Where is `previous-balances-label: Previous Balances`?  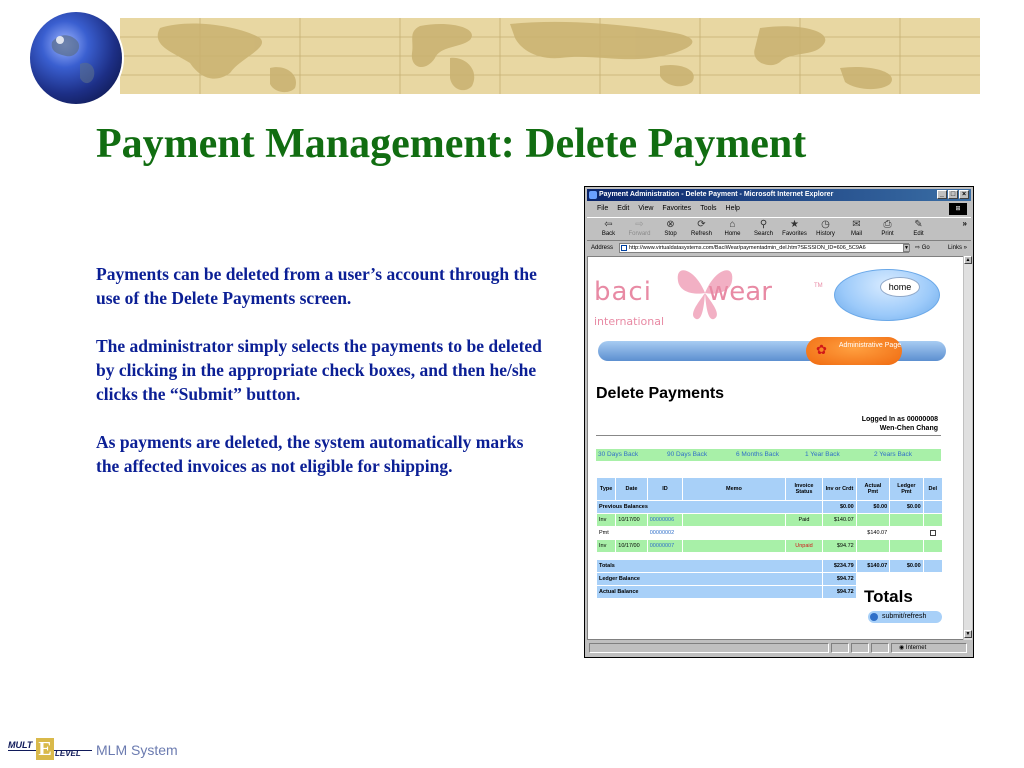
previous-balances-label: Previous Balances is located at coordinates (710, 507).